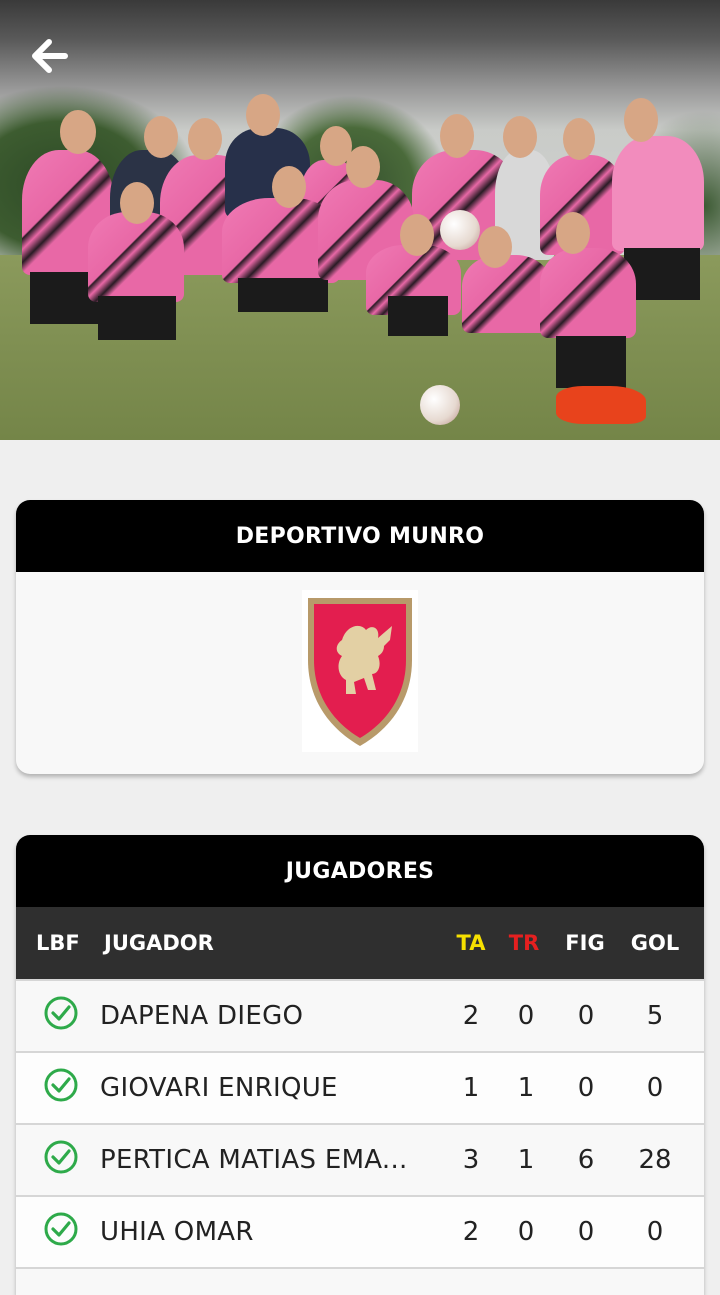 This screenshot has height=1295, width=720. Describe the element at coordinates (471, 1160) in the screenshot. I see `player-ta: 3` at that location.